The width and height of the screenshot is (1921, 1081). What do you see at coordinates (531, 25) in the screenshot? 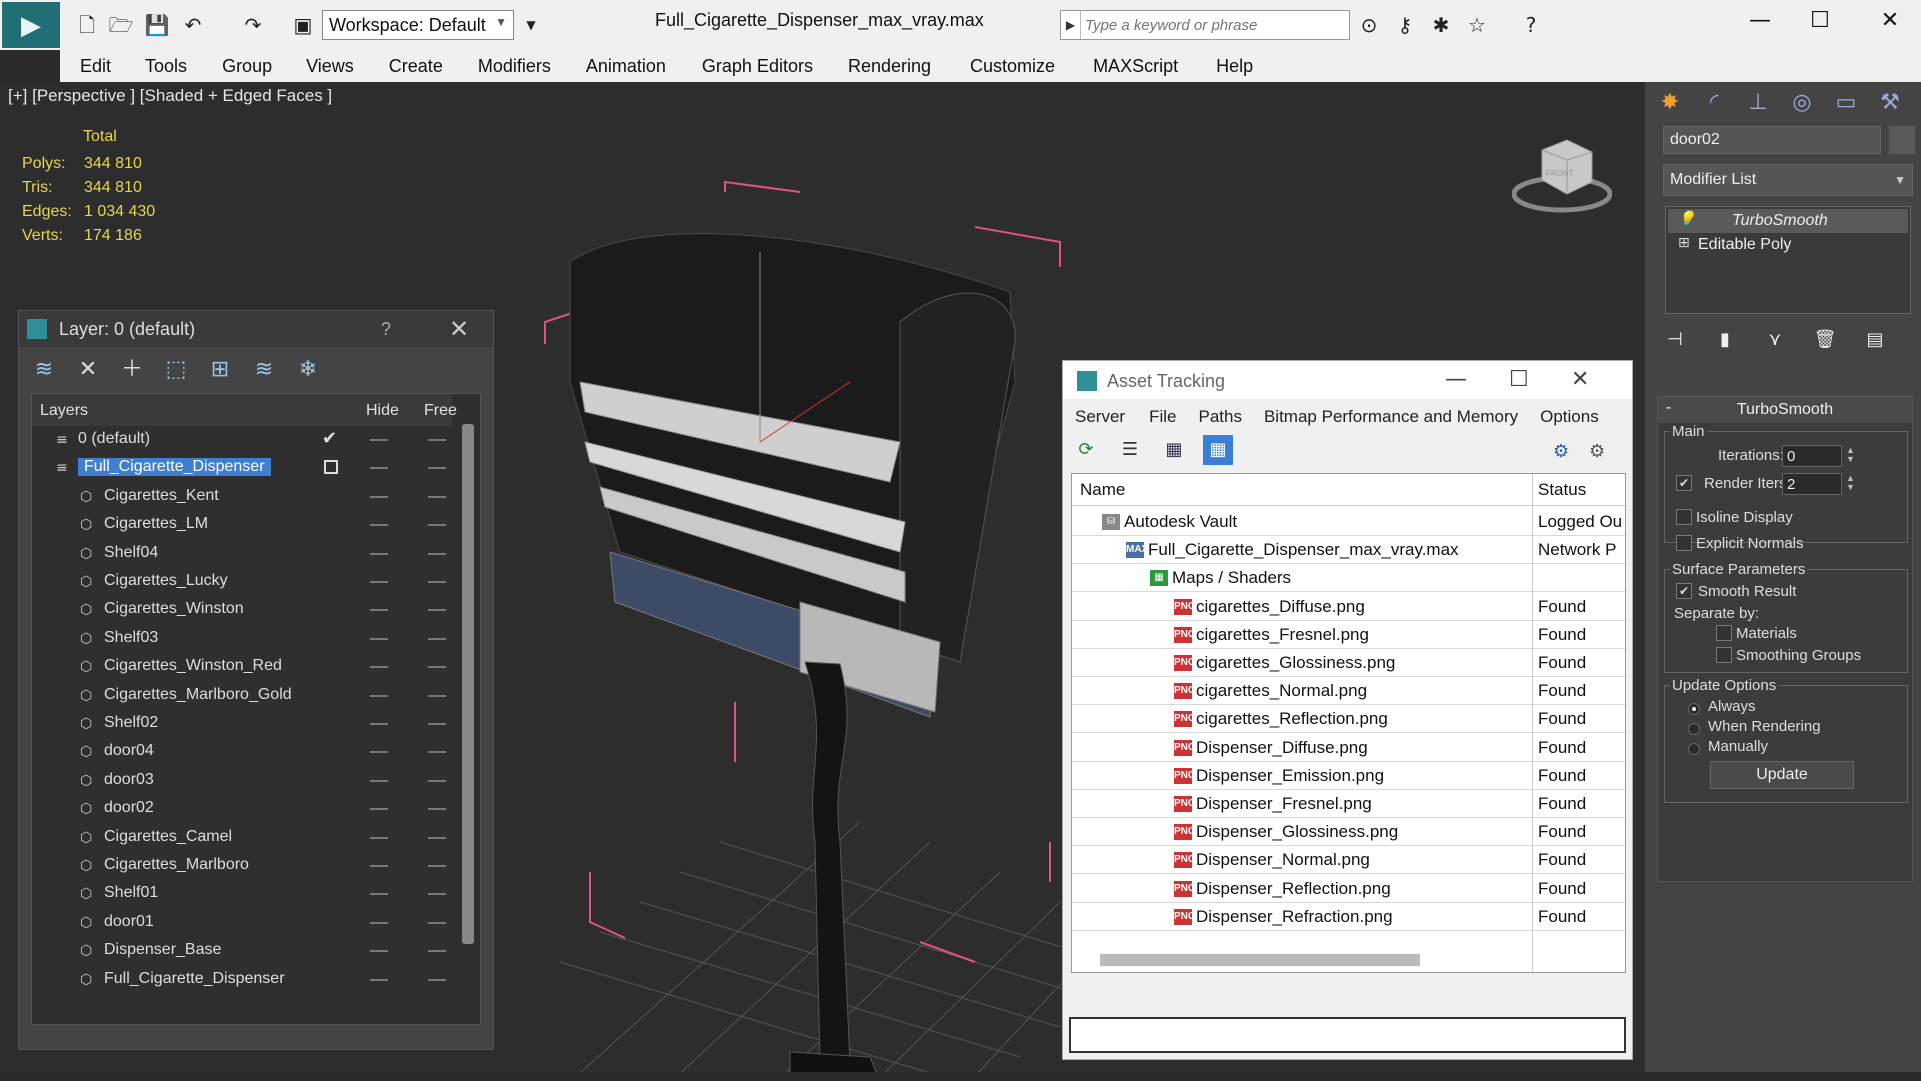
I see `workspace-menu-icon: ▼` at bounding box center [531, 25].